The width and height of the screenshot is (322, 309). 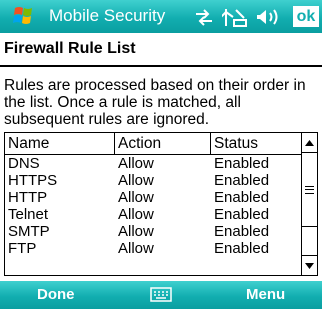 What do you see at coordinates (70, 48) in the screenshot?
I see `page-title: Firewall Rule List` at bounding box center [70, 48].